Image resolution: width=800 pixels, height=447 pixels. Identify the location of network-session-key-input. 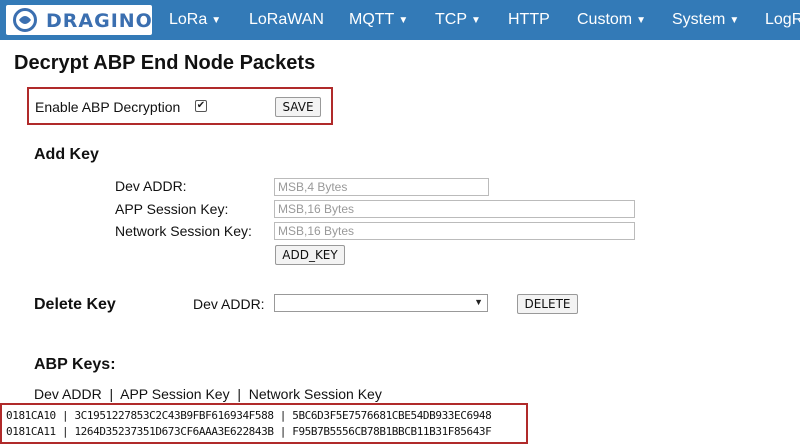
(454, 231).